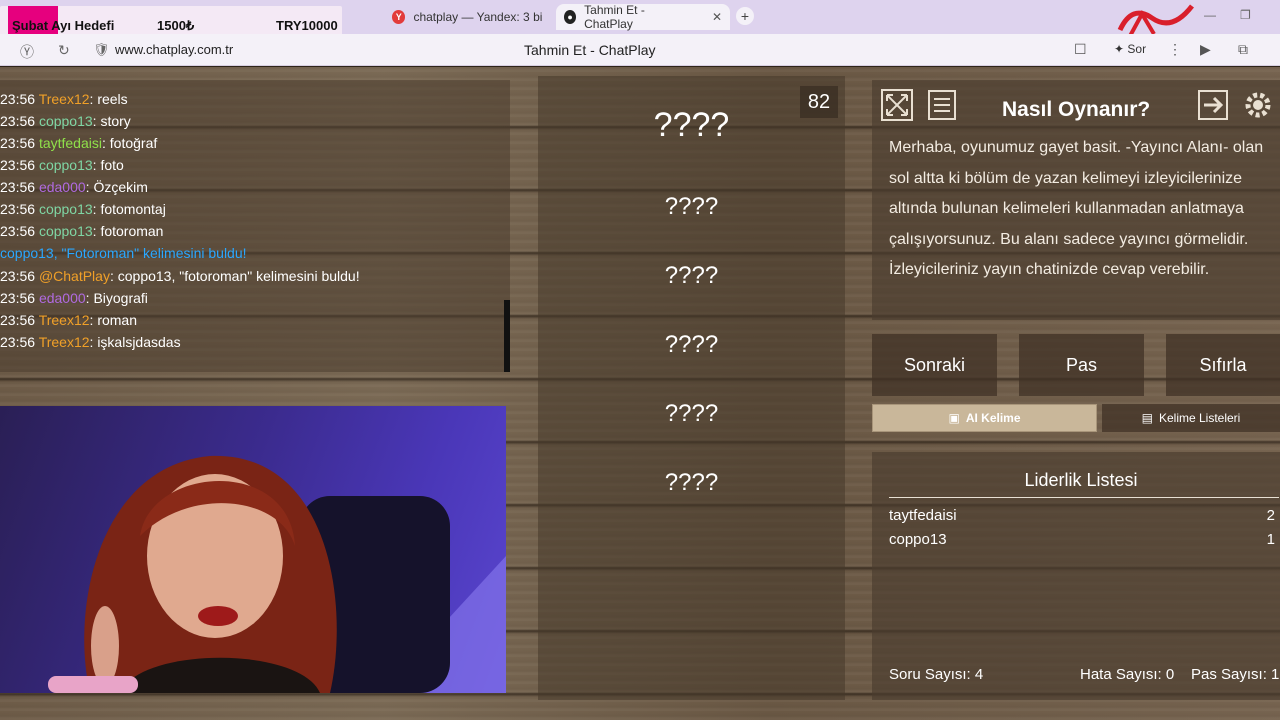  What do you see at coordinates (64, 50) in the screenshot?
I see `reload-icon: ↻` at bounding box center [64, 50].